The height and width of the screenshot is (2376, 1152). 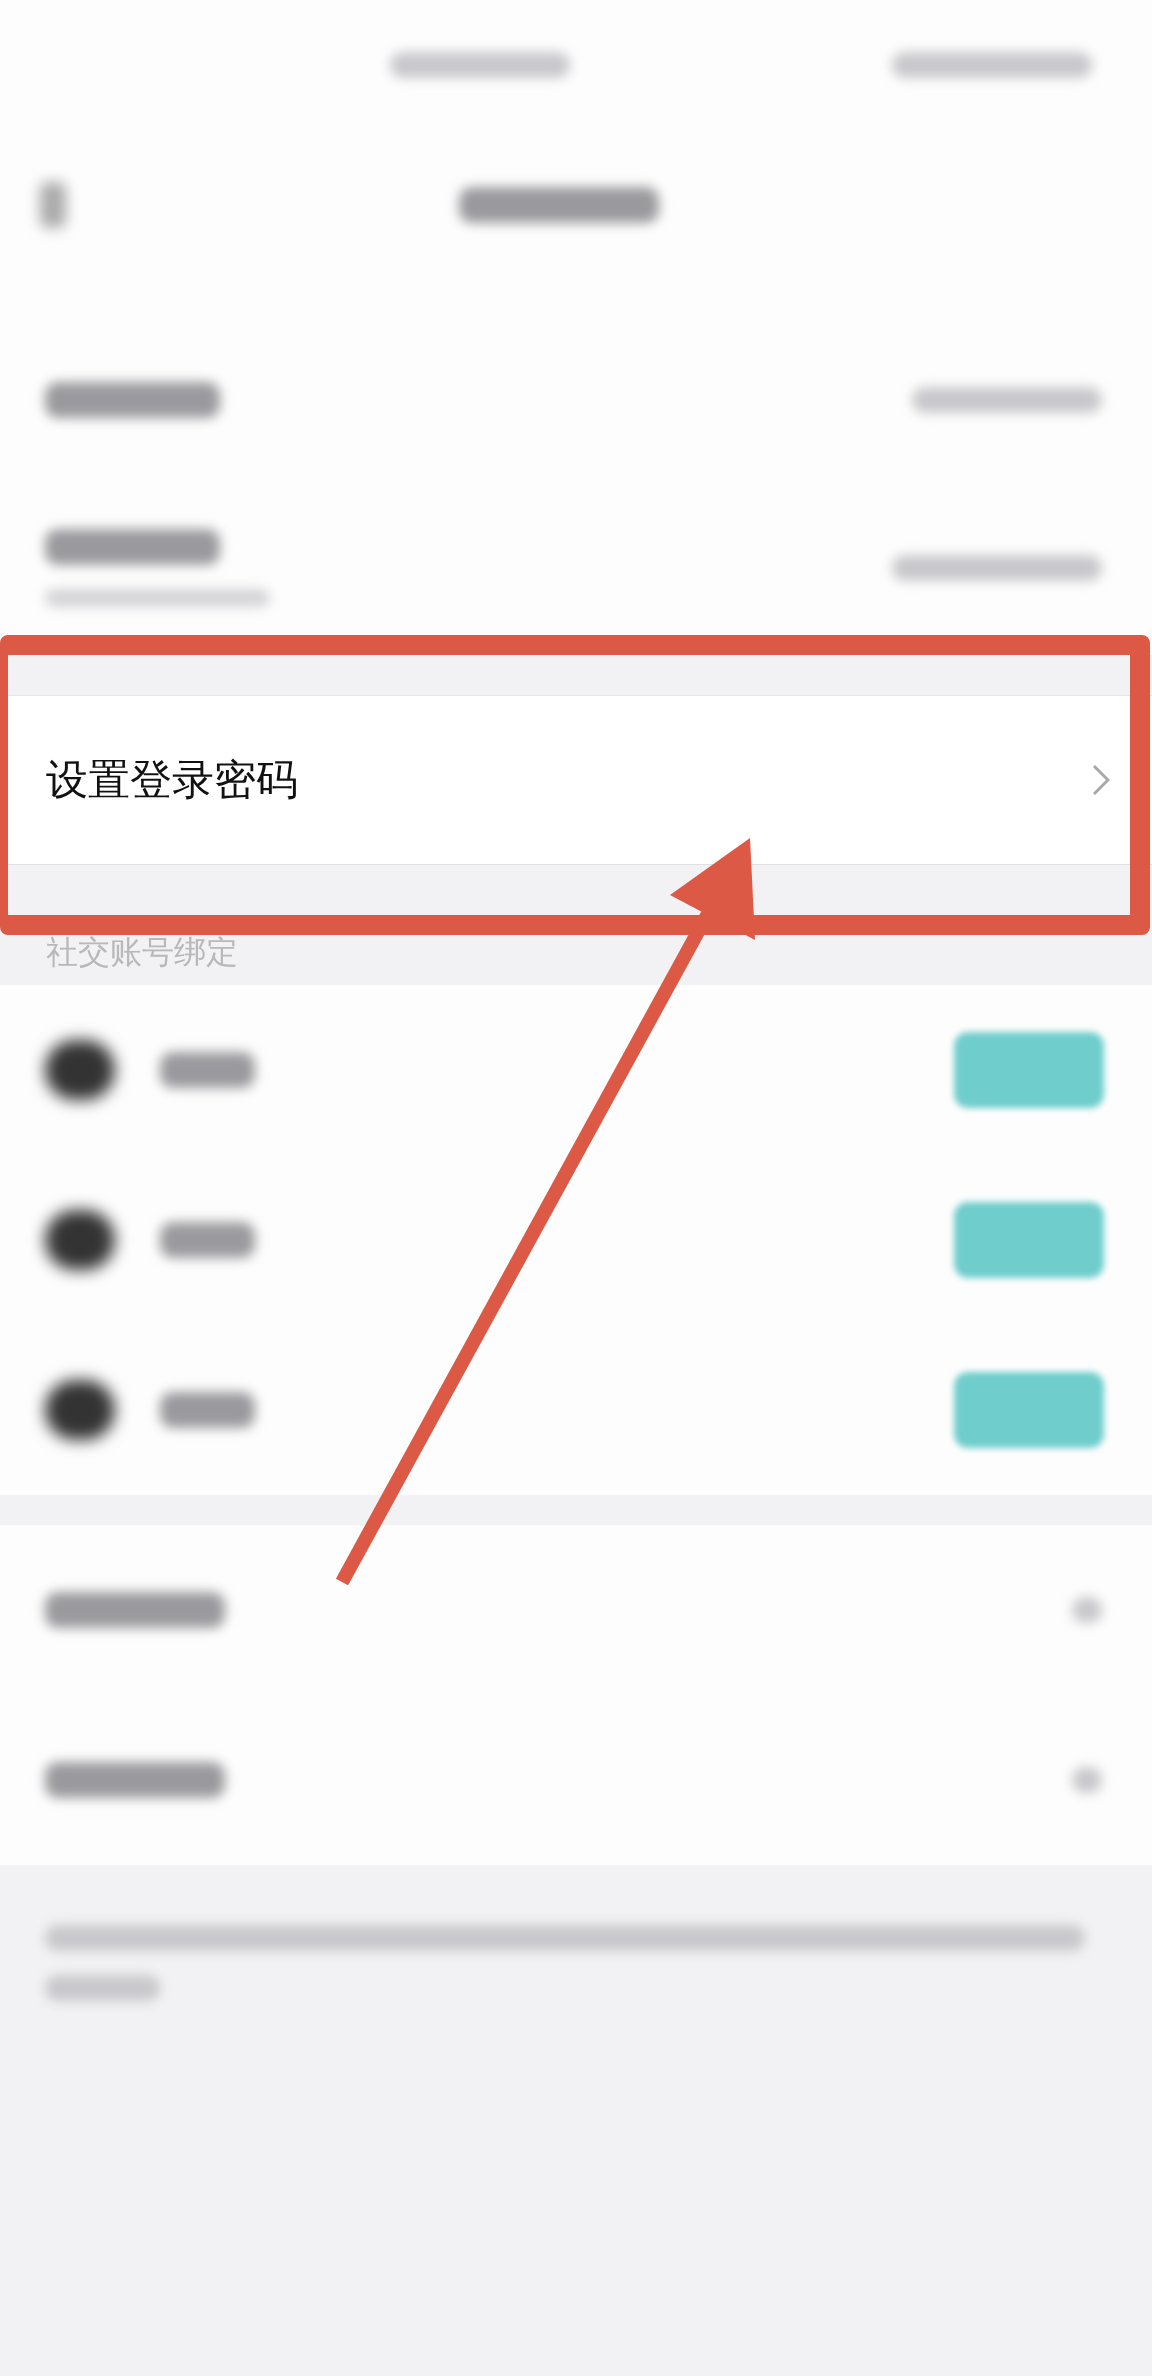 I want to click on section-header: 社交账号绑定, so click(x=142, y=952).